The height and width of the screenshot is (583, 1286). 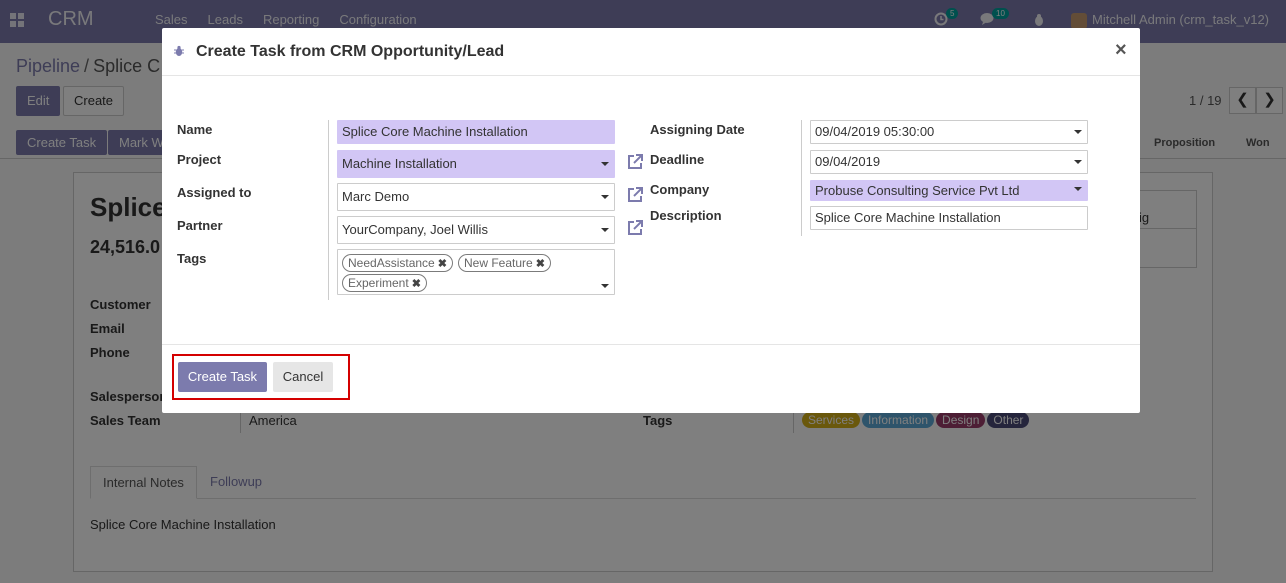 I want to click on name-label: Name, so click(x=195, y=129).